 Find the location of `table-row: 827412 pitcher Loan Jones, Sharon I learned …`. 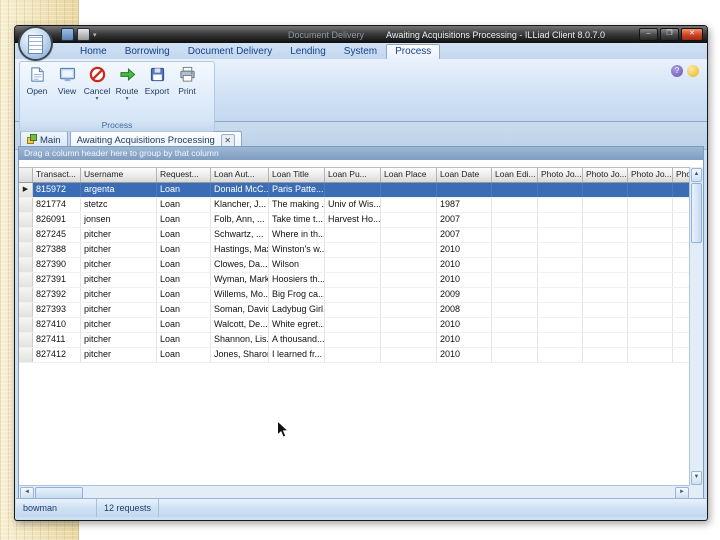

table-row: 827412 pitcher Loan Jones, Sharon I learned … is located at coordinates (354, 355).